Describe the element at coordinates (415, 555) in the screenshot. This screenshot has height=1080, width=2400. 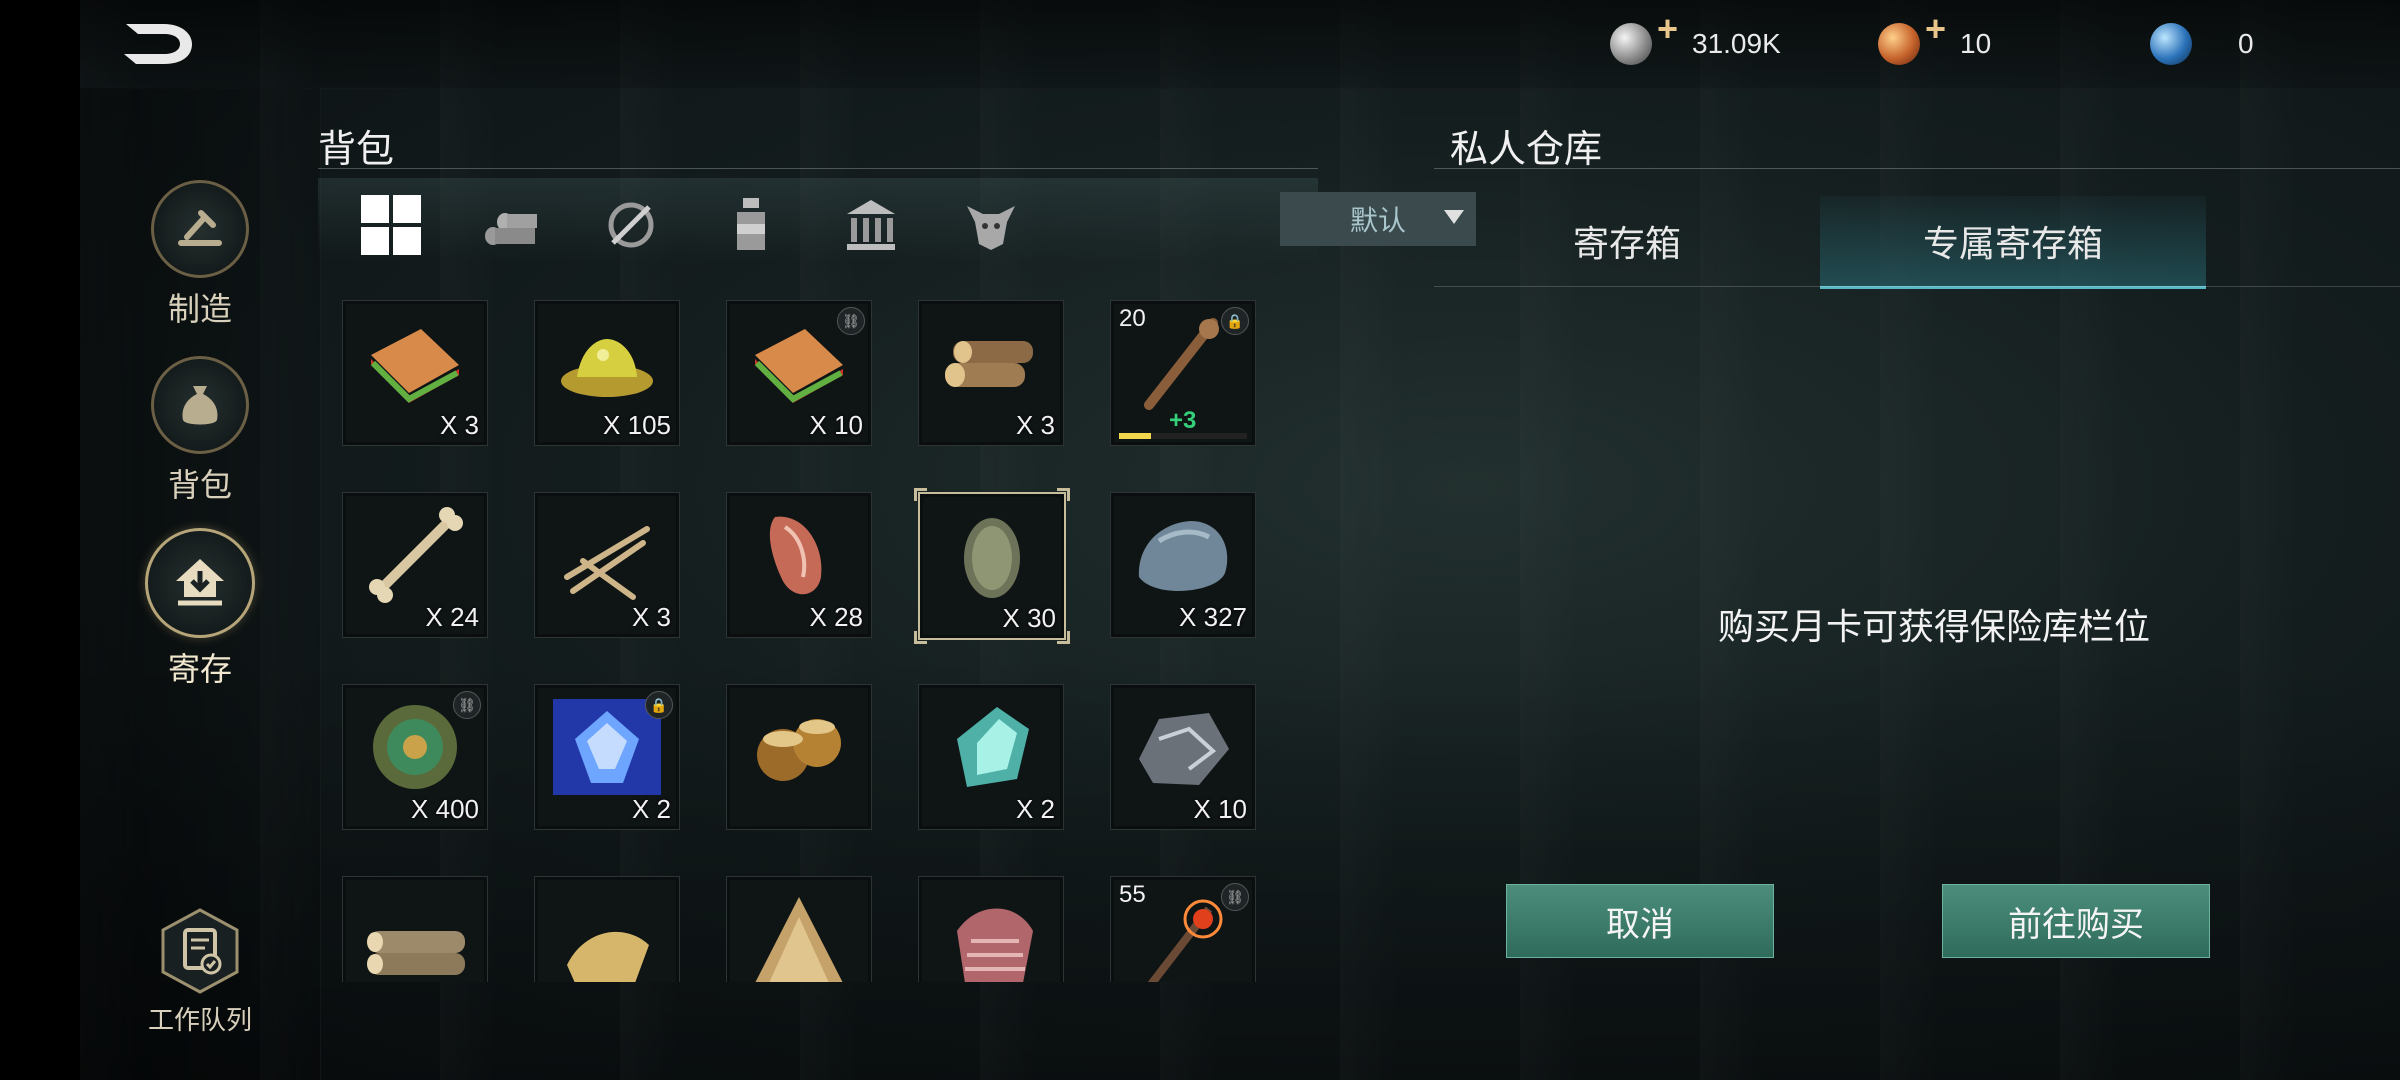
I see `bone-icon` at that location.